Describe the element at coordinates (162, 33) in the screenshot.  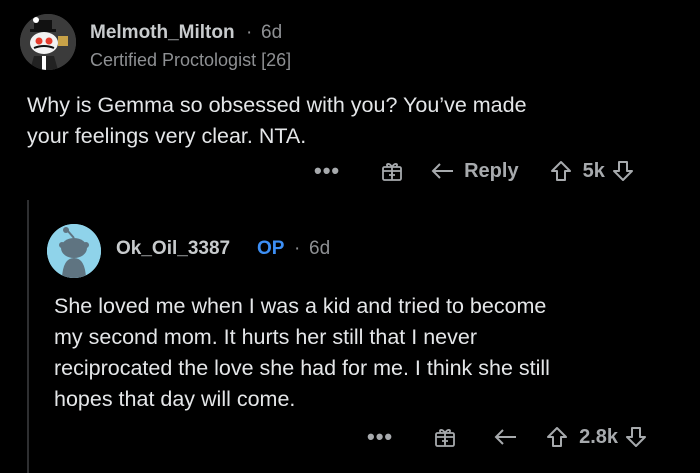
I see `comment-username: Melmoth_Milton` at that location.